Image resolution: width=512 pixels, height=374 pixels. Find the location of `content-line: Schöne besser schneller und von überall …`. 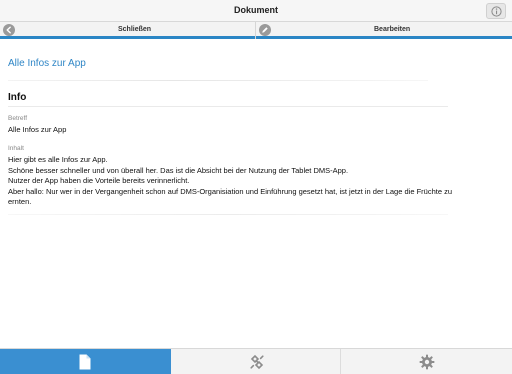

content-line: Schöne besser schneller und von überall … is located at coordinates (178, 170).